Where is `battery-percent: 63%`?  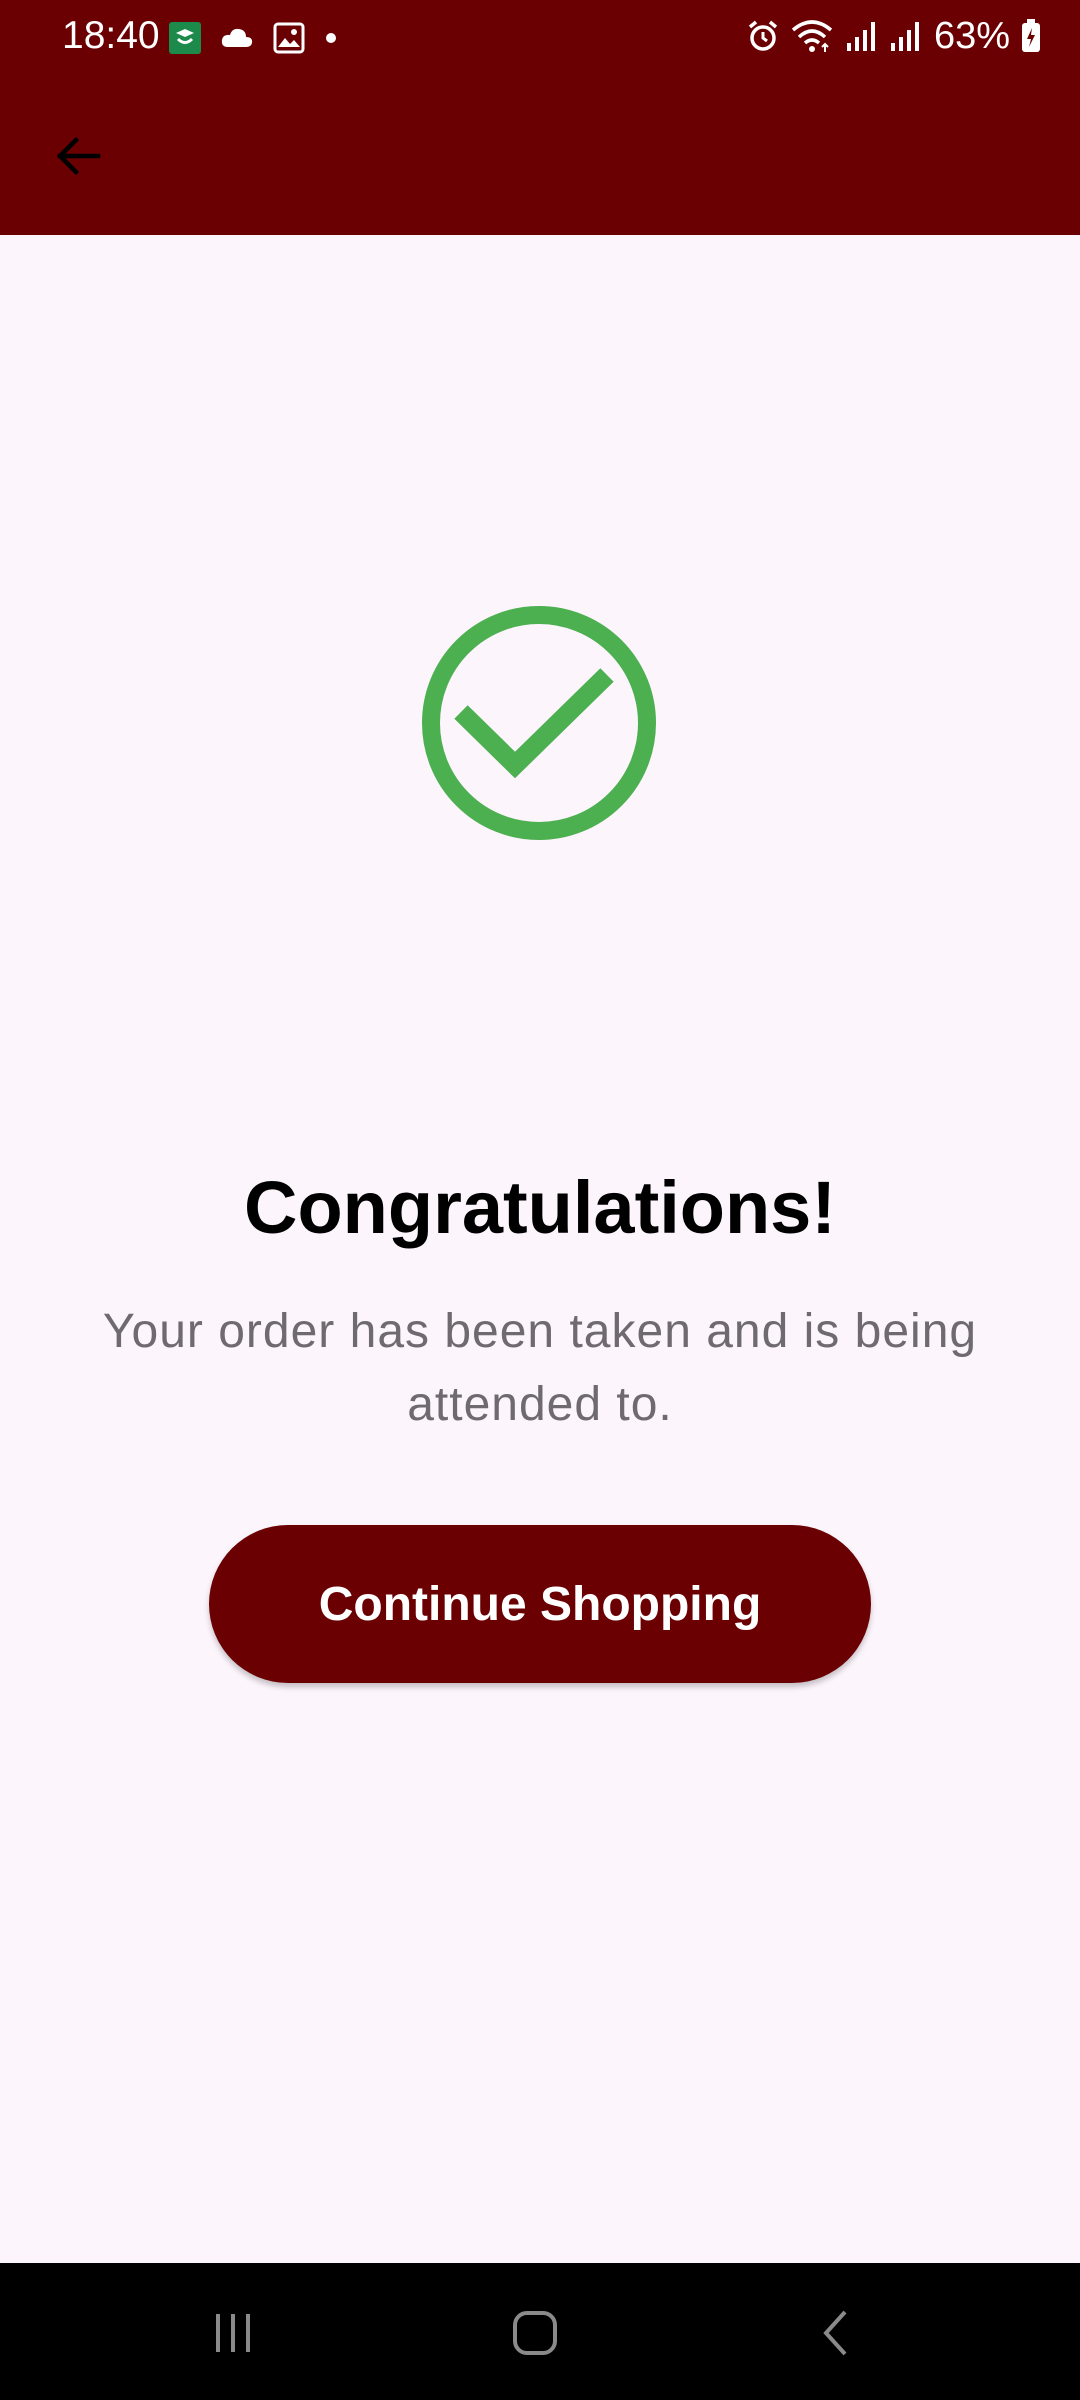
battery-percent: 63% is located at coordinates (971, 35).